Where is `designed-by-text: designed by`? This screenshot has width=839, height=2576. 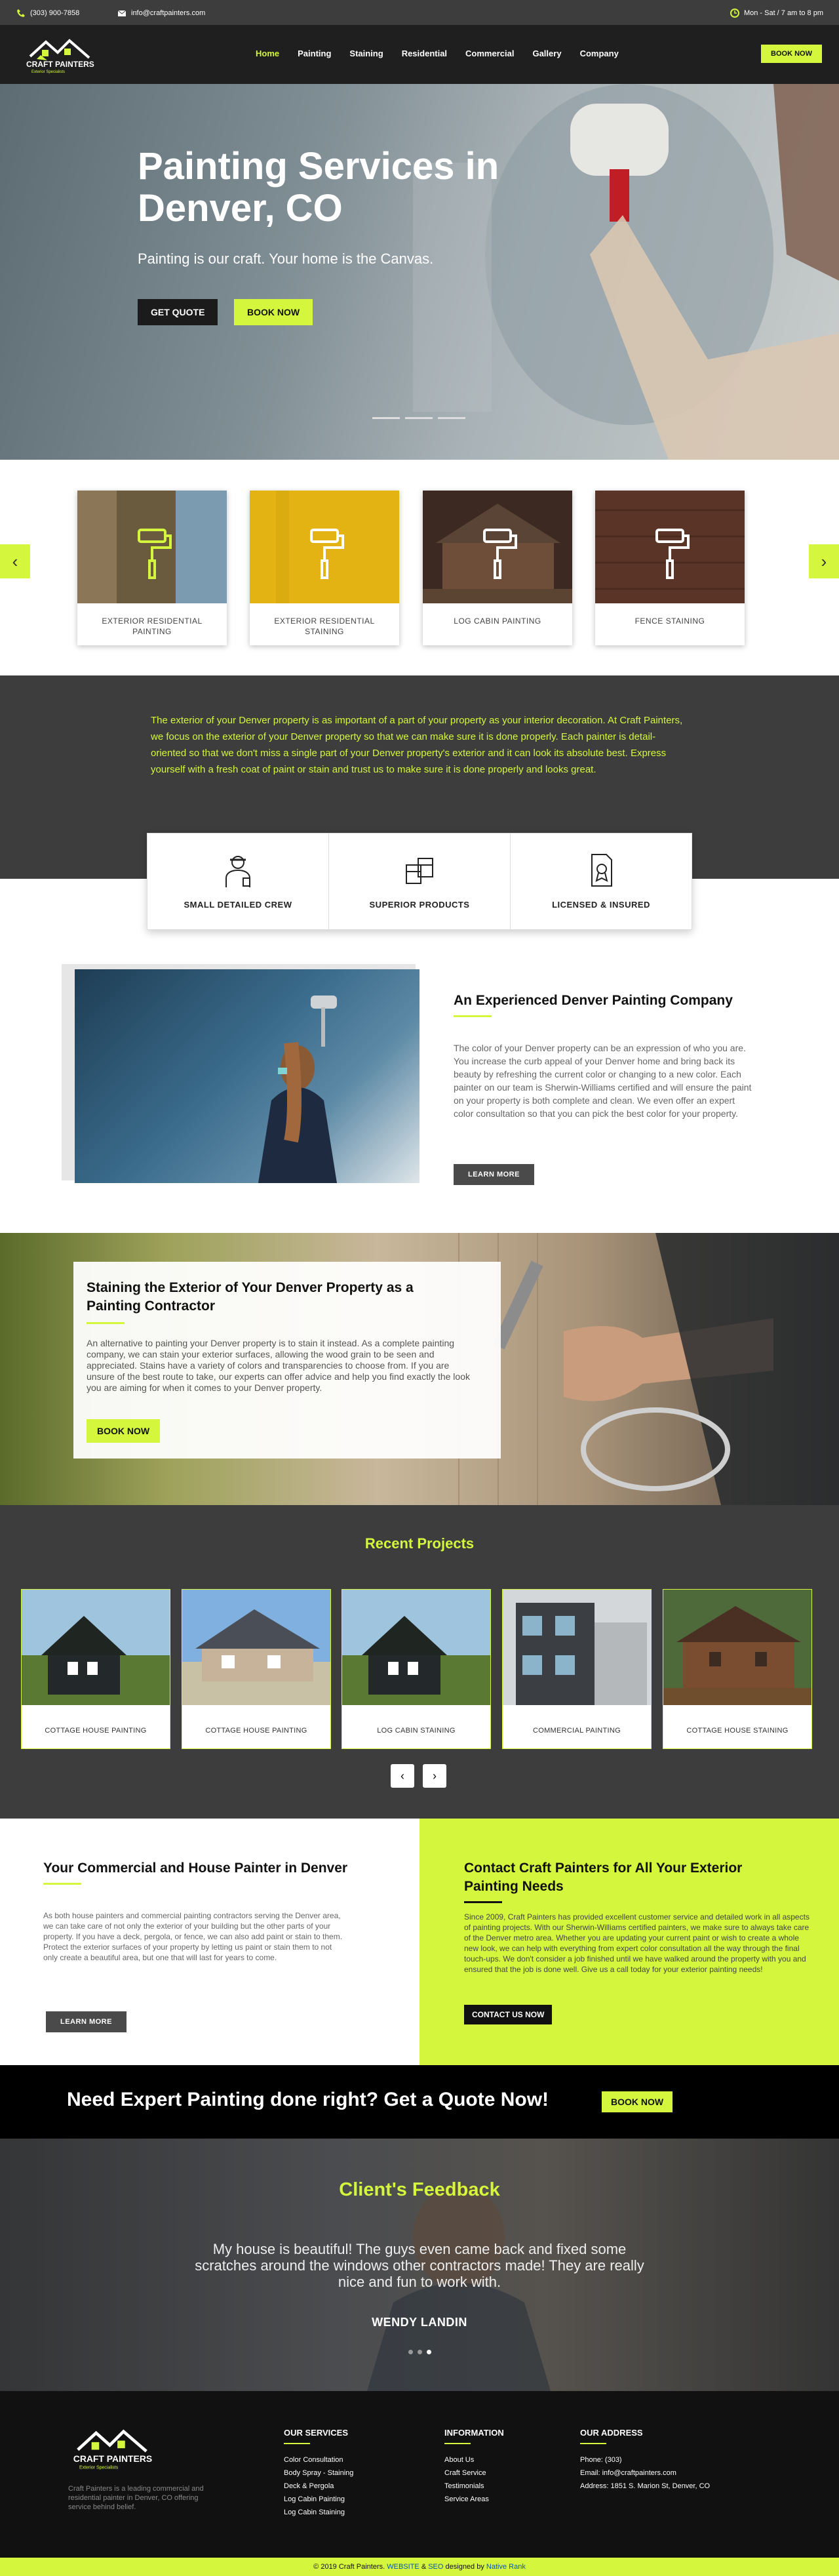
designed-by-text: designed by is located at coordinates (464, 2567).